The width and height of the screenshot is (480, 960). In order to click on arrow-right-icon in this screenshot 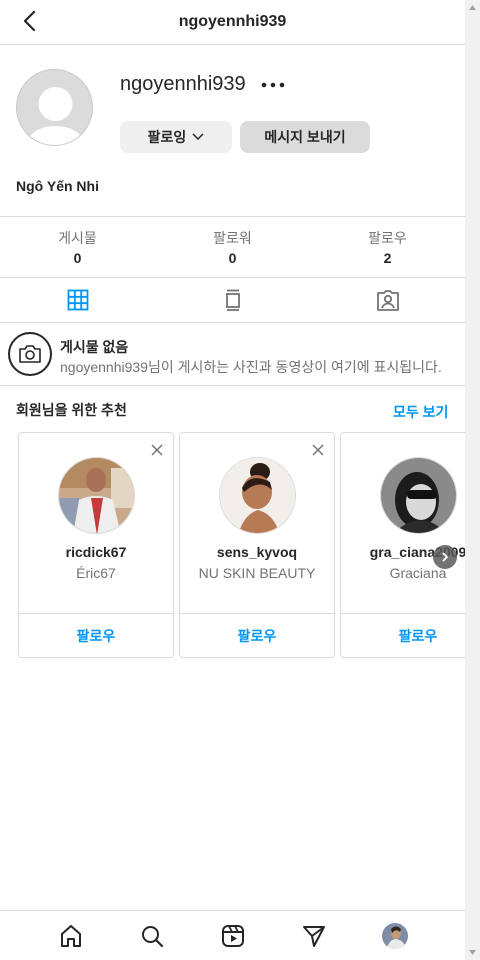, I will do `click(445, 557)`.